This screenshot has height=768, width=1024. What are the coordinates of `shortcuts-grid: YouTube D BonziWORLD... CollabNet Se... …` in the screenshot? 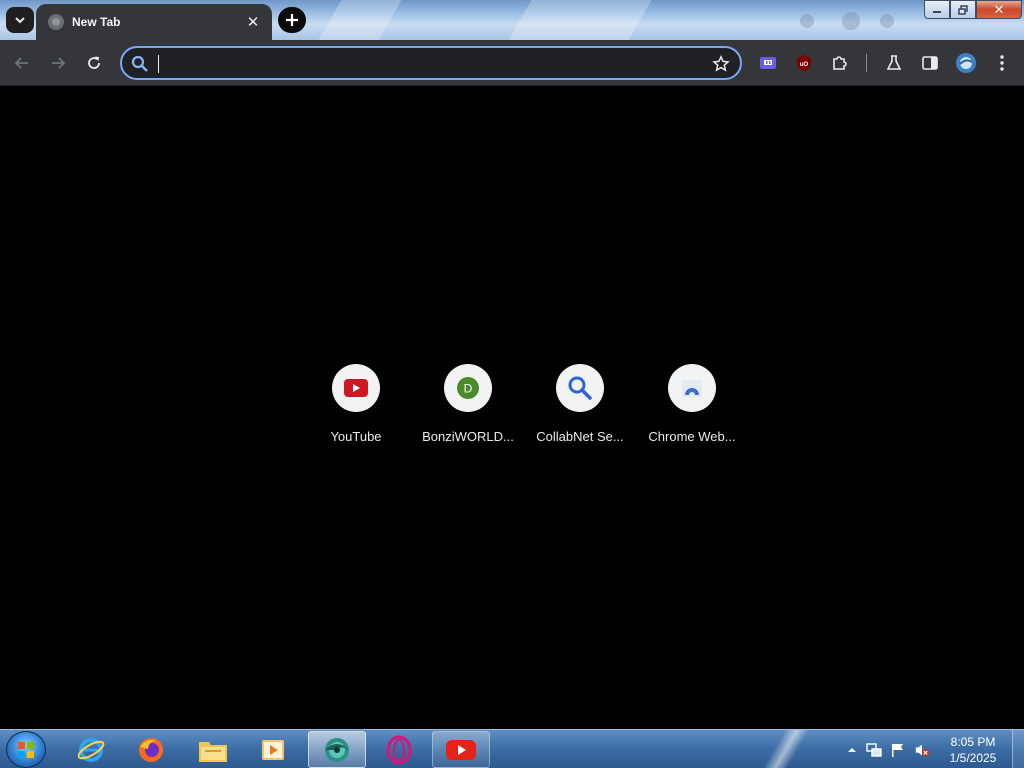 It's located at (524, 404).